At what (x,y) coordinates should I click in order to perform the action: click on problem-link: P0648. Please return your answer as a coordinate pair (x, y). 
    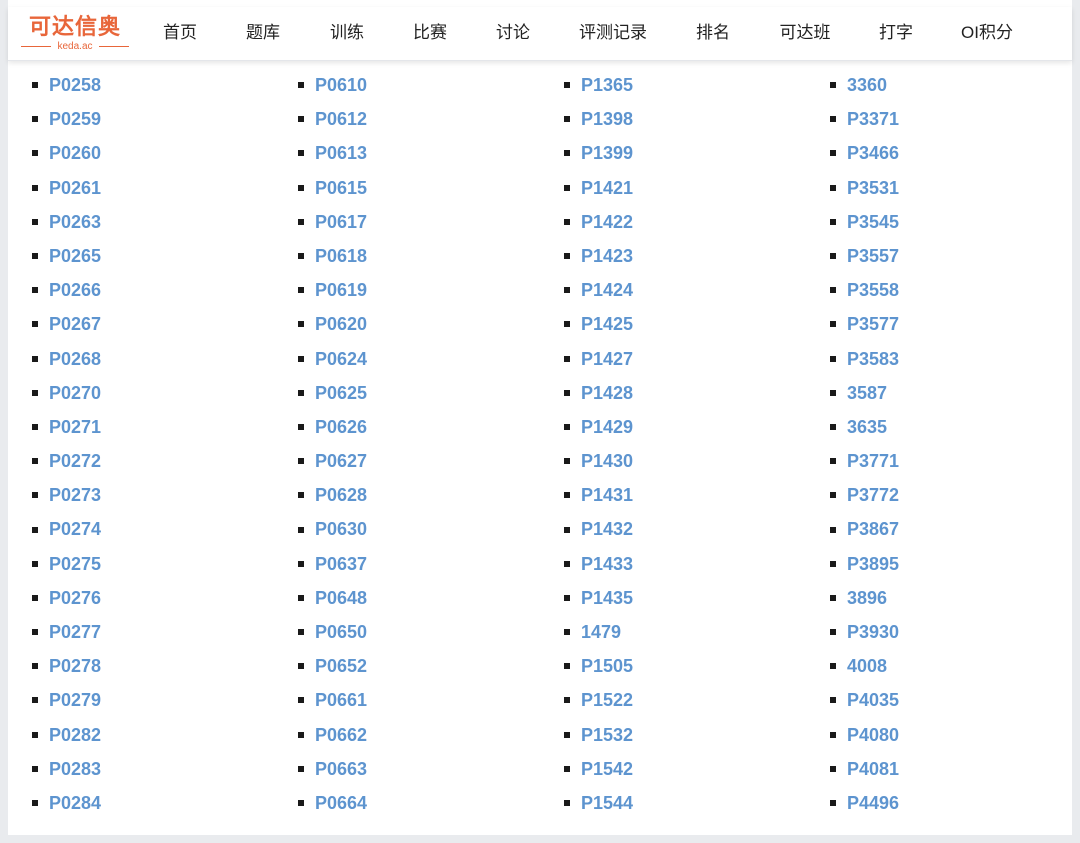
    Looking at the image, I should click on (341, 598).